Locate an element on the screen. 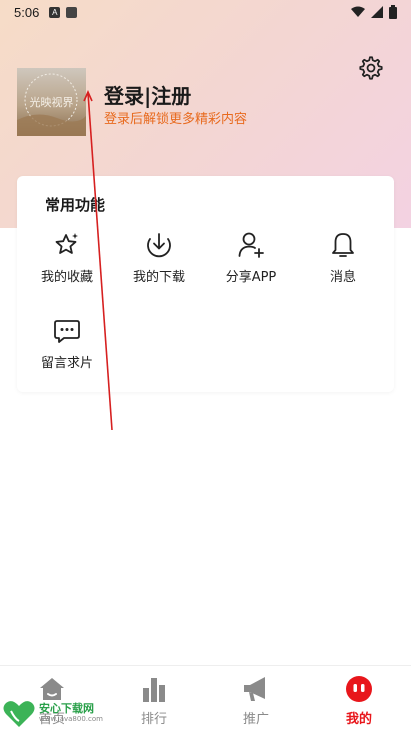 This screenshot has width=411, height=730. message-icon is located at coordinates (67, 331).